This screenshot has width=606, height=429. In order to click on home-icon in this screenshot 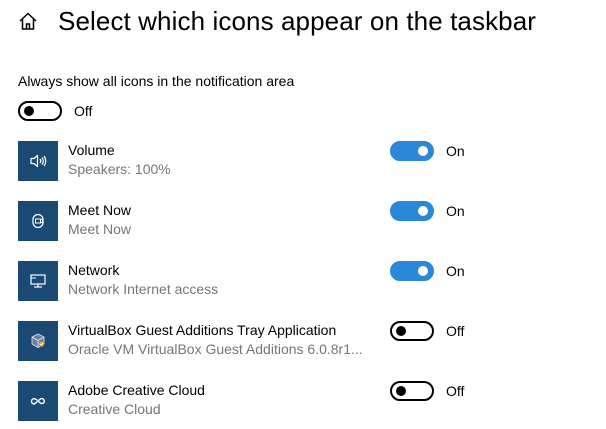, I will do `click(28, 21)`.